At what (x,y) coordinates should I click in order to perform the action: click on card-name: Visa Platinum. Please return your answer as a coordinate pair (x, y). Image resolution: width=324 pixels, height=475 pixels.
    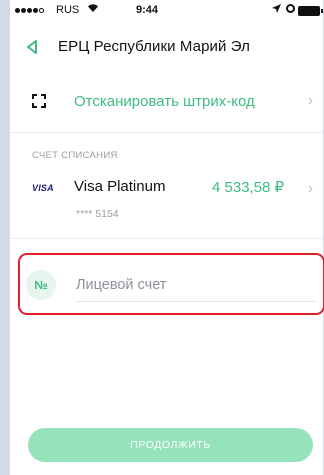
    Looking at the image, I should click on (120, 186).